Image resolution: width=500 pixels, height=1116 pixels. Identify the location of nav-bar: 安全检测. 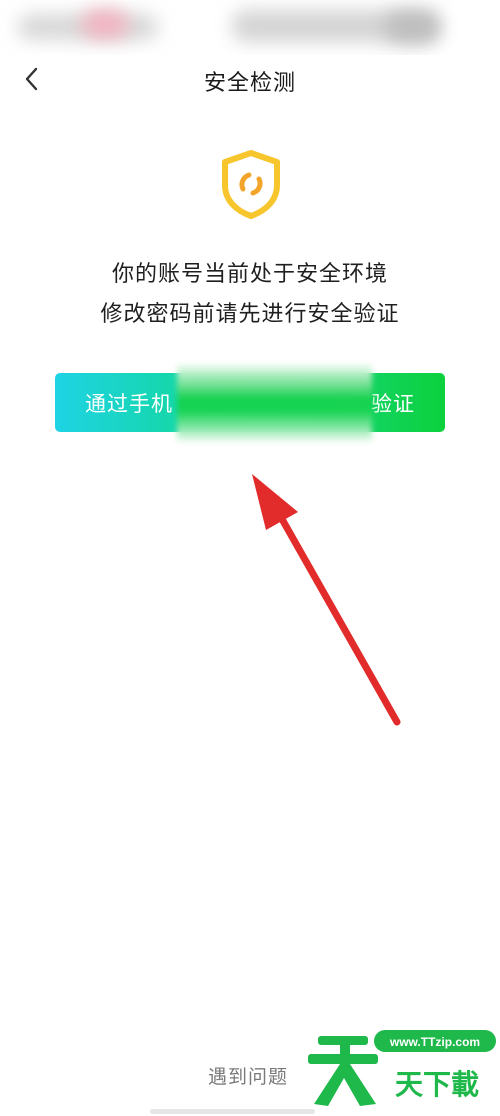
(250, 80).